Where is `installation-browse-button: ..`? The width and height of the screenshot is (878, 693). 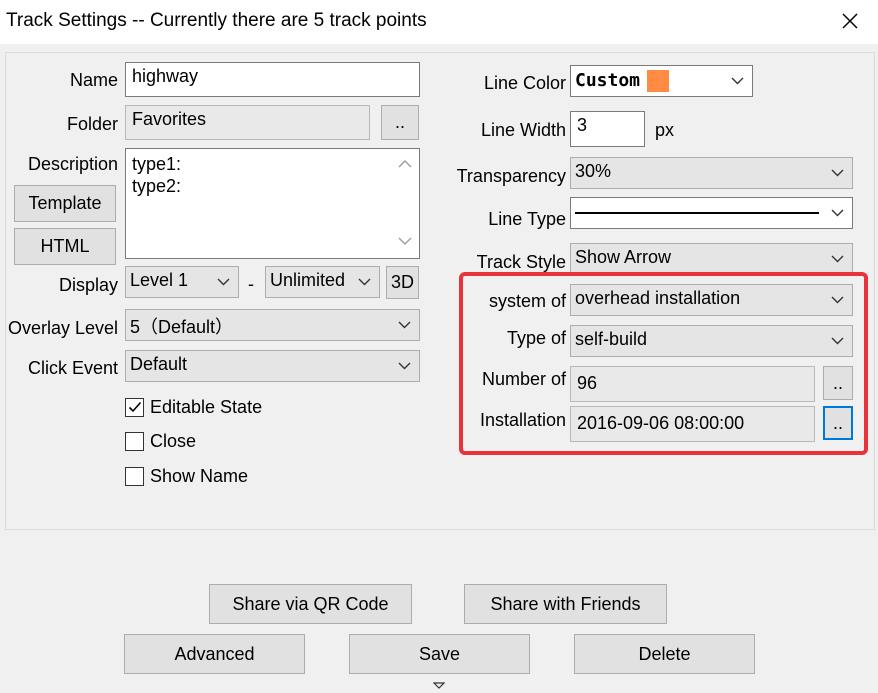 installation-browse-button: .. is located at coordinates (838, 423).